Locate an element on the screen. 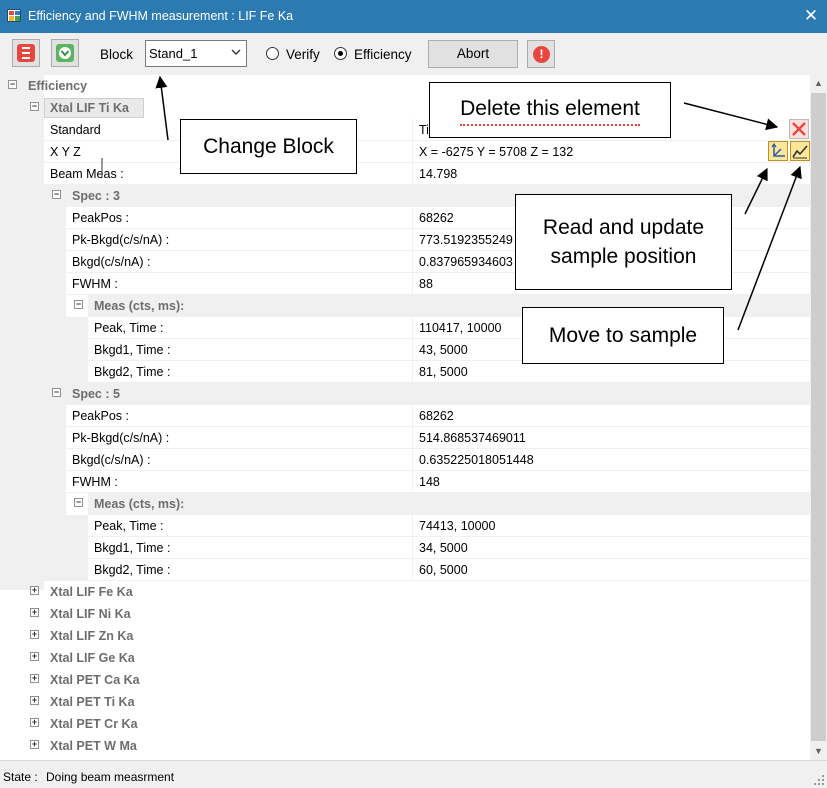 Image resolution: width=827 pixels, height=788 pixels. stop-button is located at coordinates (26, 53).